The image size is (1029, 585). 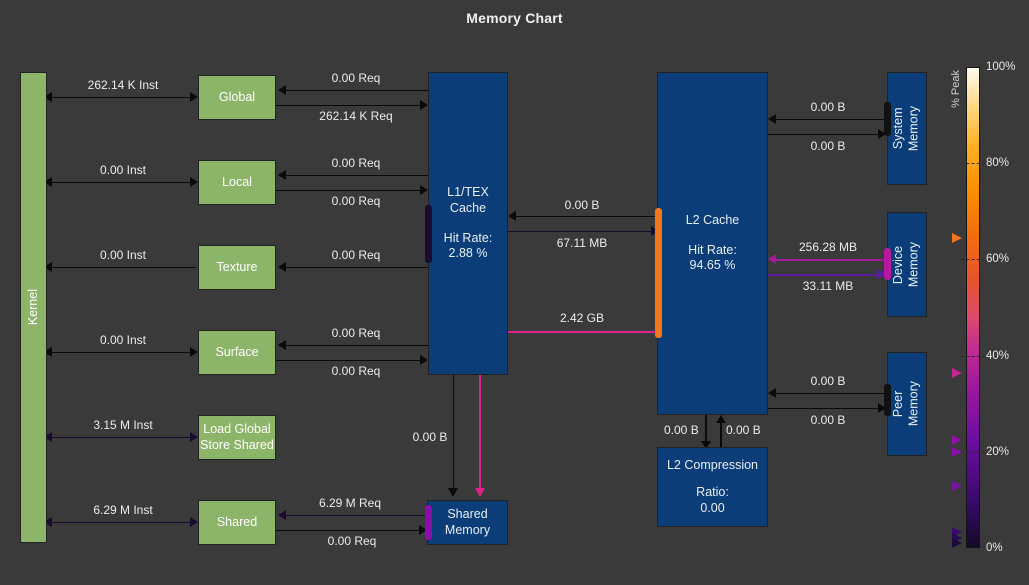 I want to click on node-system-memory-accent, so click(x=887, y=119).